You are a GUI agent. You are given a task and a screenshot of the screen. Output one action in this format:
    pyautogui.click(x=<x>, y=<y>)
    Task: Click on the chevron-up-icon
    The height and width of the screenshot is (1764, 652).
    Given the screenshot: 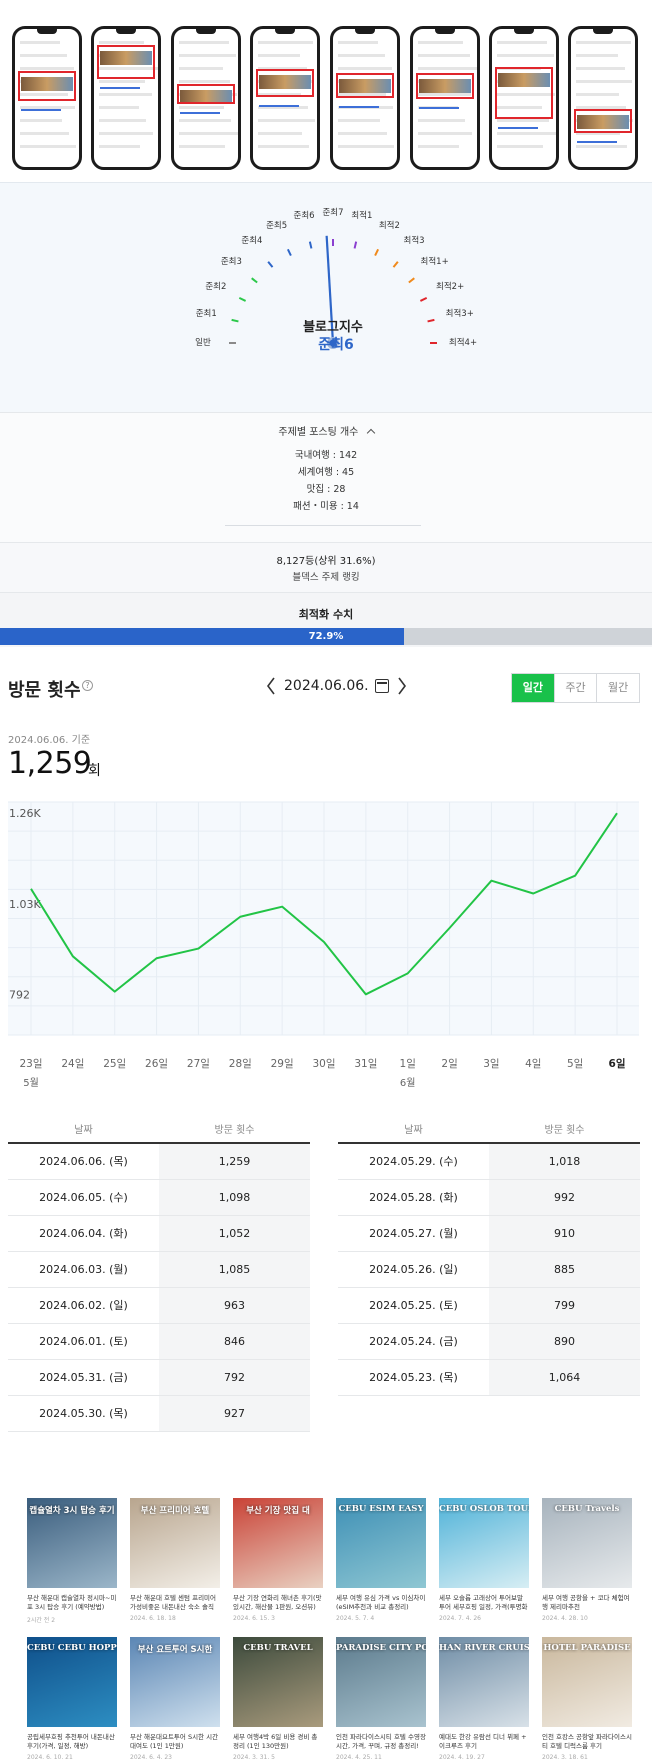 What is the action you would take?
    pyautogui.click(x=370, y=433)
    